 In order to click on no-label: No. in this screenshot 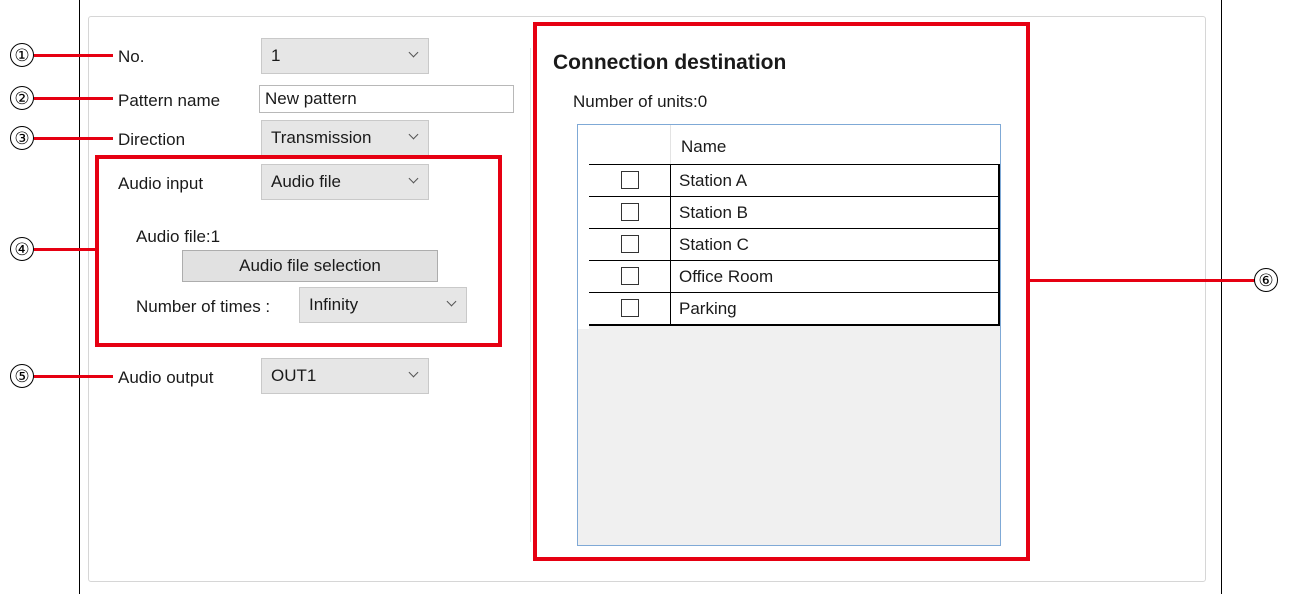, I will do `click(131, 56)`.